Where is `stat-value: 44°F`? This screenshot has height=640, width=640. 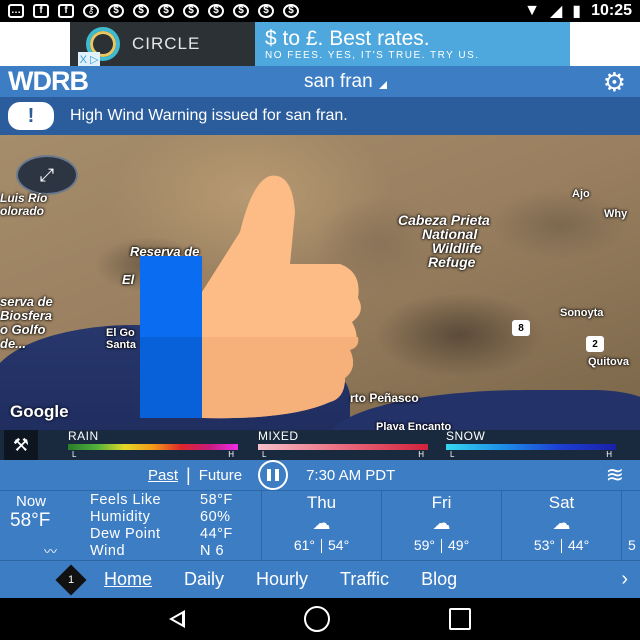
stat-value: 44°F is located at coordinates (216, 534).